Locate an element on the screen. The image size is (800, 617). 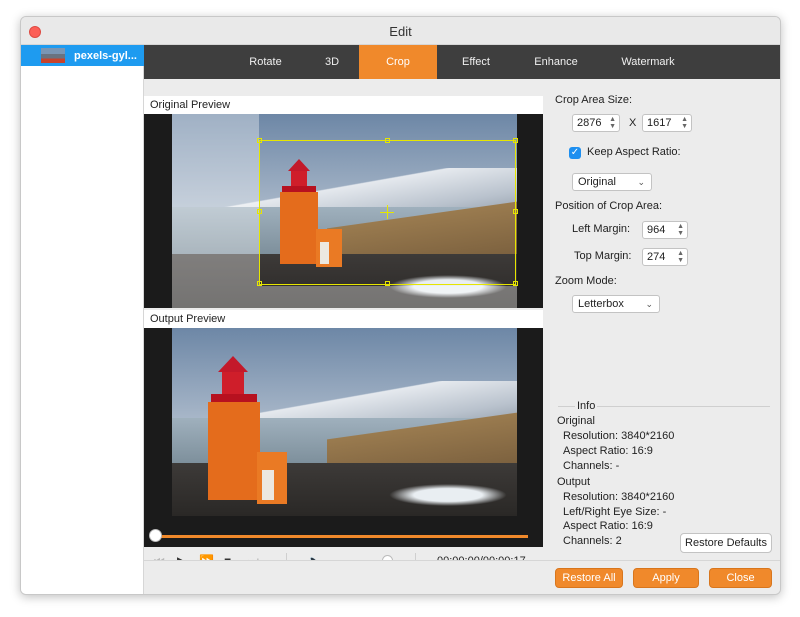
top-margin-stepper: 274 ▲ ▼ is located at coordinates (665, 257).